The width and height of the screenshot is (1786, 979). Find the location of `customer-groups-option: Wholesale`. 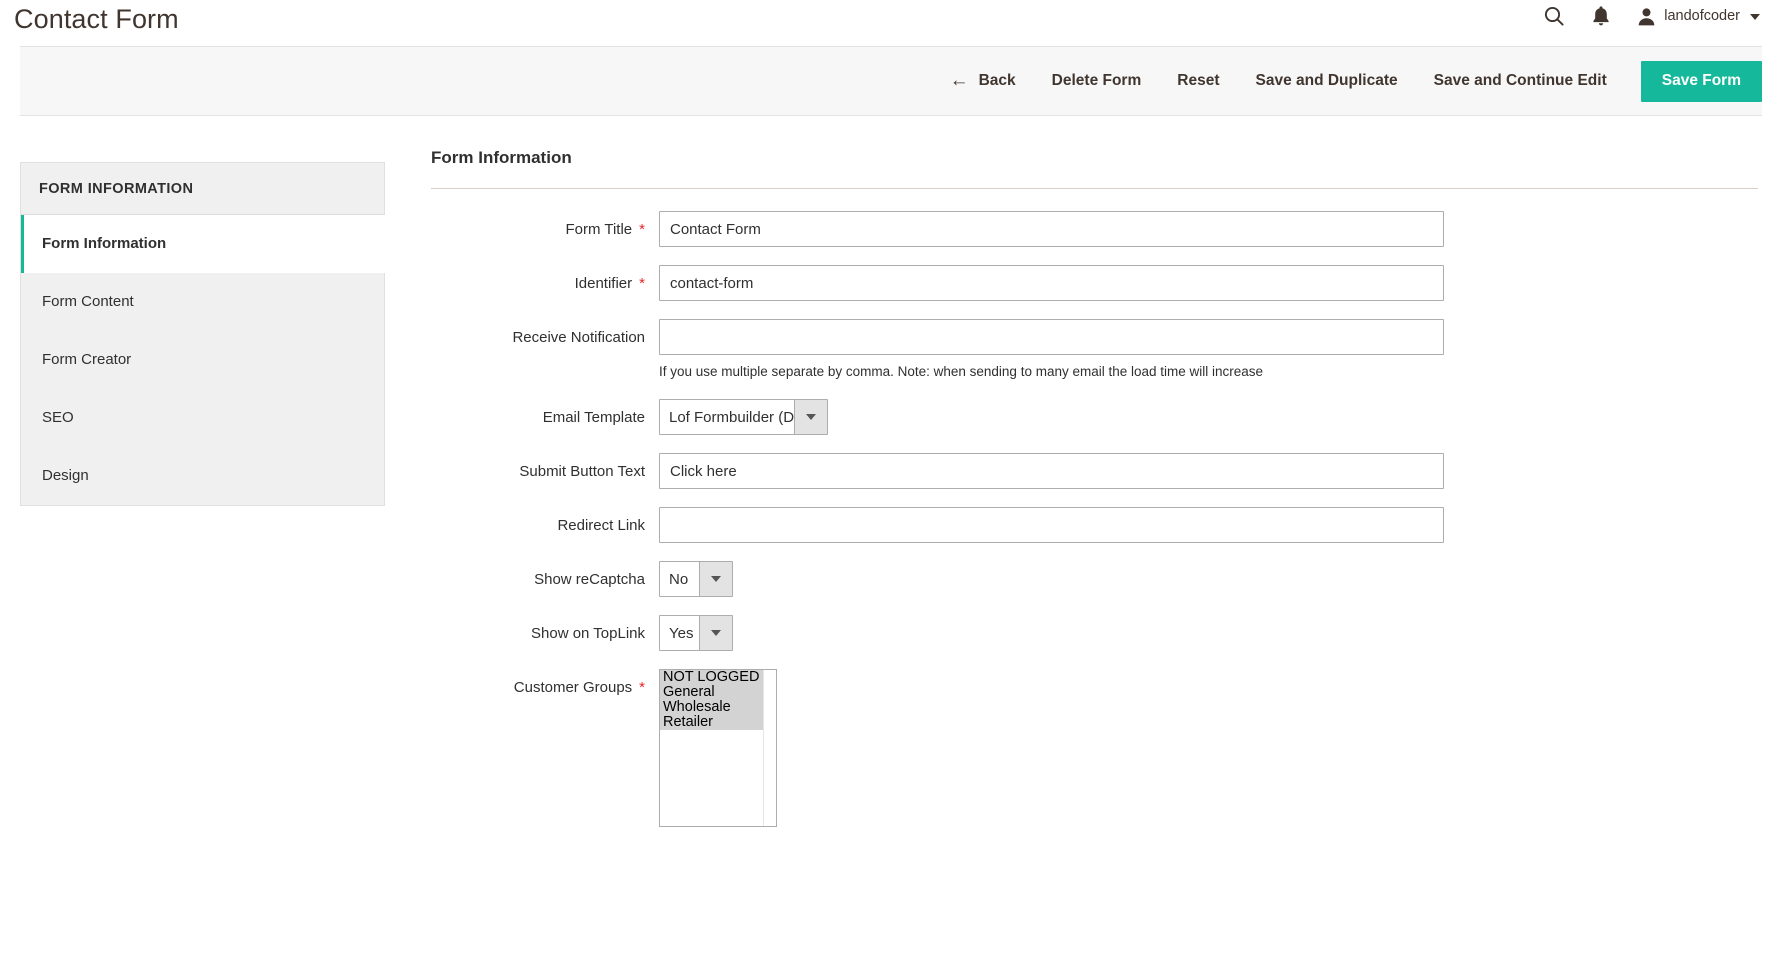

customer-groups-option: Wholesale is located at coordinates (718, 707).